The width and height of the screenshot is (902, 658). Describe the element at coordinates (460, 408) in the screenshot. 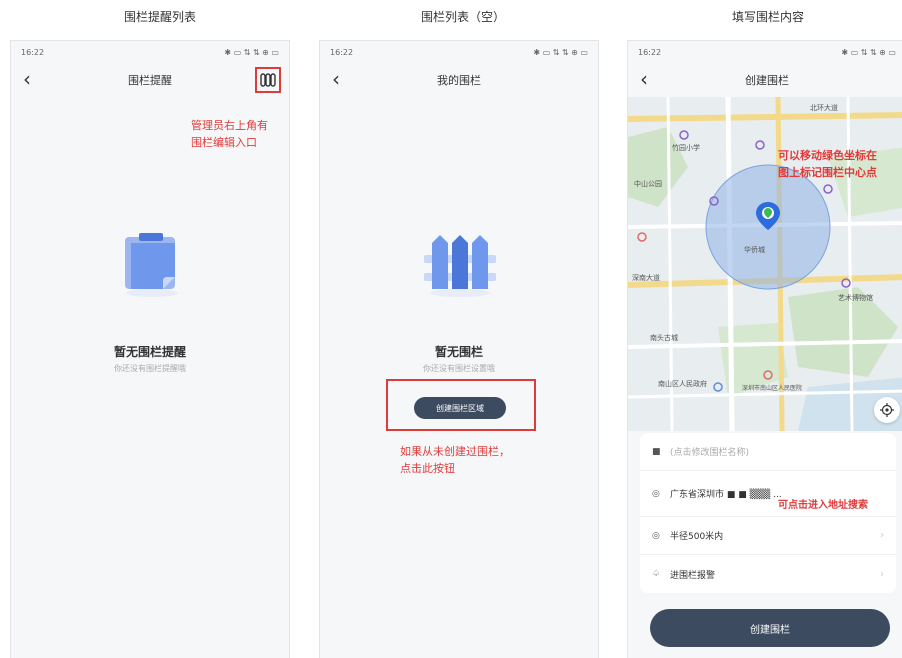

I see `create-fence-area-button: 创建围栏区域` at that location.